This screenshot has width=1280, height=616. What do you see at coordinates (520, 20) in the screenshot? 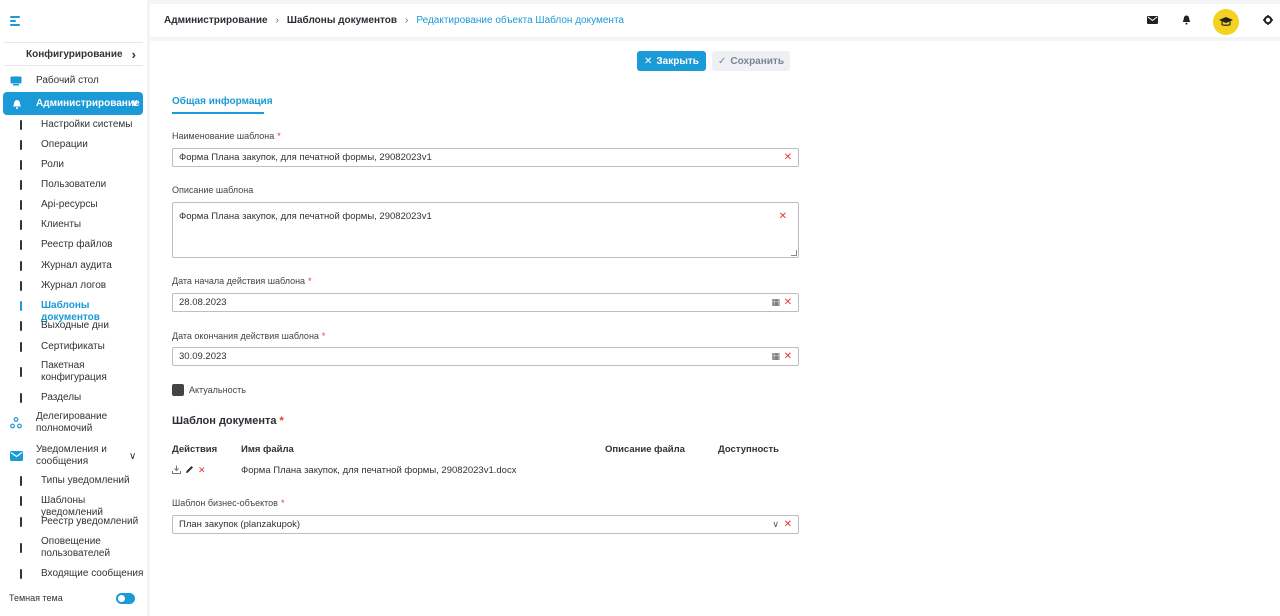
I see `breadcrumb-current: Редактирование объекта Шаблон документа` at bounding box center [520, 20].